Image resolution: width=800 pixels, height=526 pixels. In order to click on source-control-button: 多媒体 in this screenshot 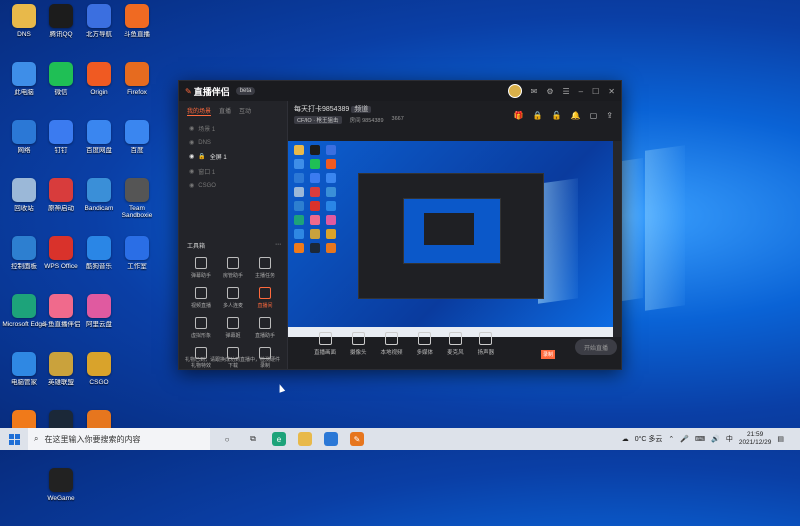, I will do `click(425, 344)`.